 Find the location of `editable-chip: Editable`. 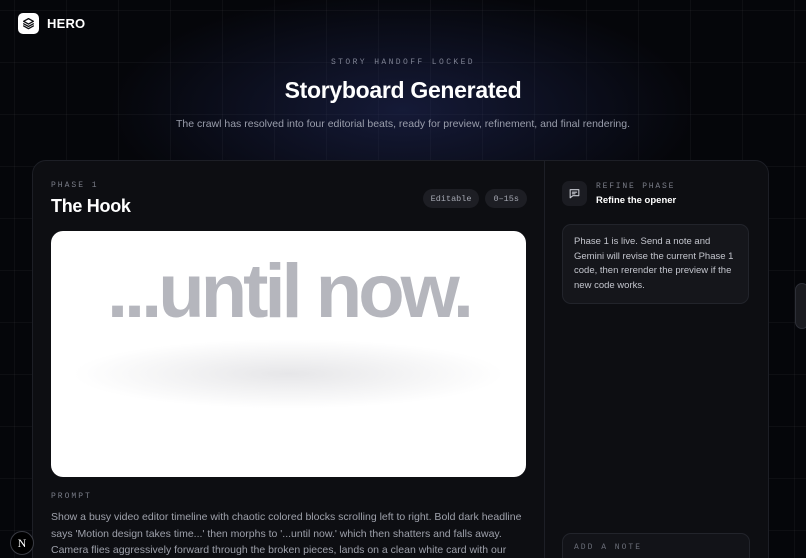

editable-chip: Editable is located at coordinates (451, 198).